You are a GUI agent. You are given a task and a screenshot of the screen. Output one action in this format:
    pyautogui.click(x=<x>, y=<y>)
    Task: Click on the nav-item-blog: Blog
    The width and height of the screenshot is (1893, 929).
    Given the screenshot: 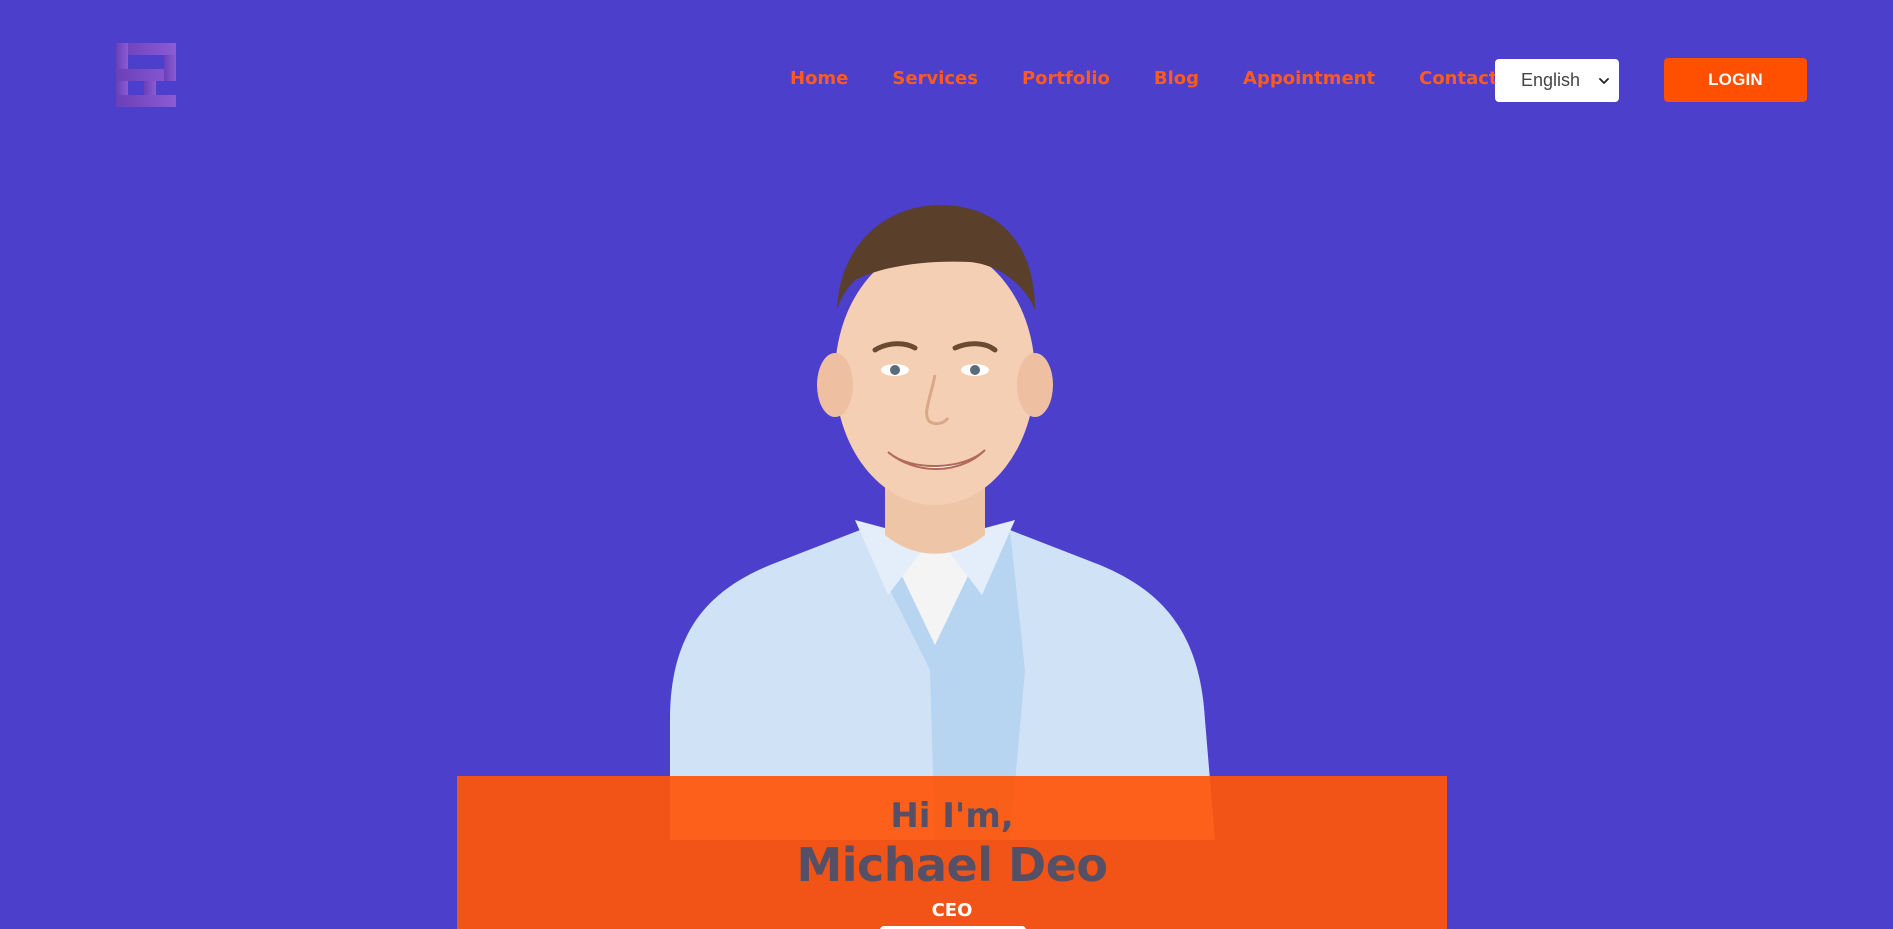 What is the action you would take?
    pyautogui.click(x=1176, y=79)
    